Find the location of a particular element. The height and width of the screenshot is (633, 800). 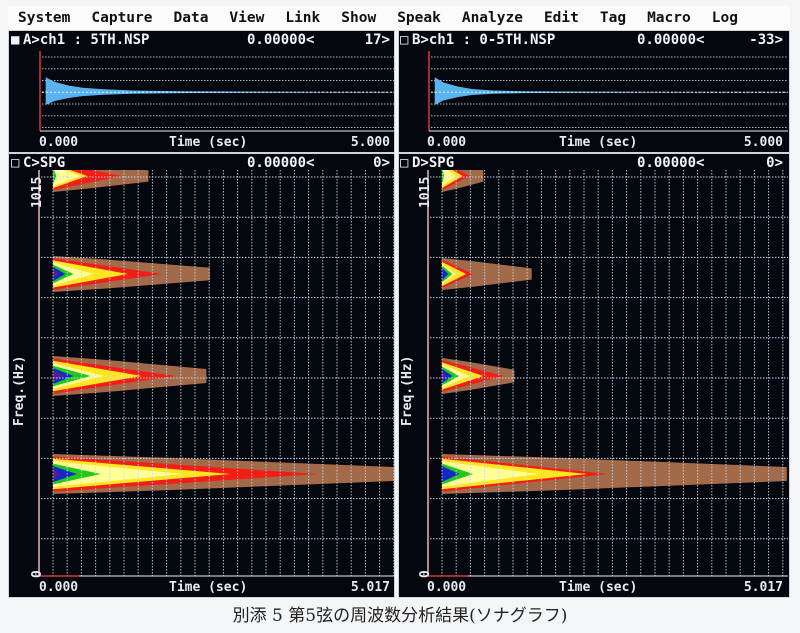

figure-caption: 別添 5 第5弦の周波数分析結果(ソナグラフ) is located at coordinates (400, 616).